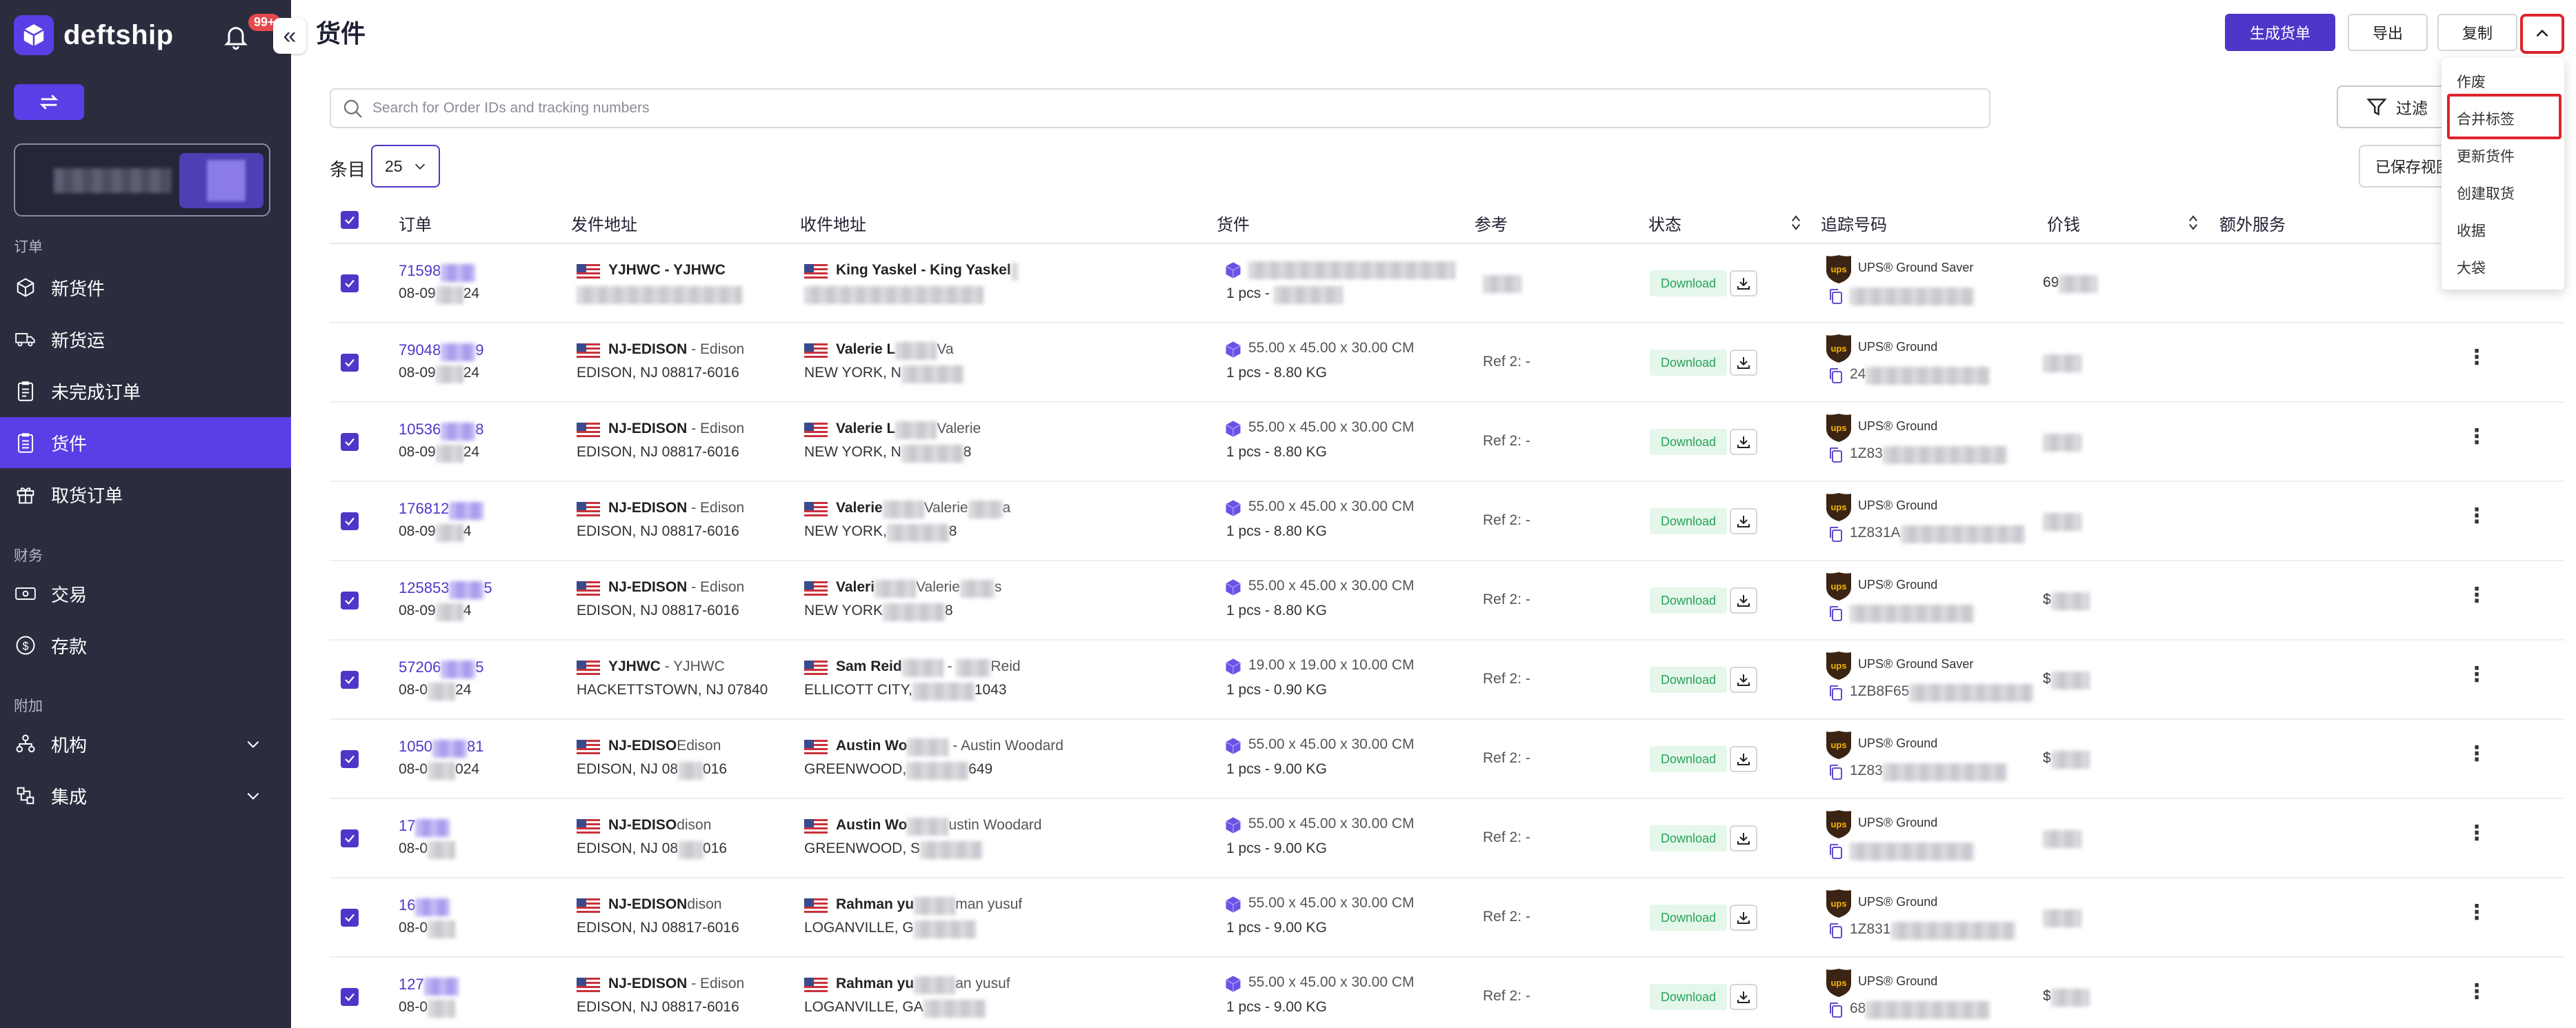 This screenshot has height=1028, width=2576. What do you see at coordinates (2503, 230) in the screenshot?
I see `menu-item-receipt: 收据` at bounding box center [2503, 230].